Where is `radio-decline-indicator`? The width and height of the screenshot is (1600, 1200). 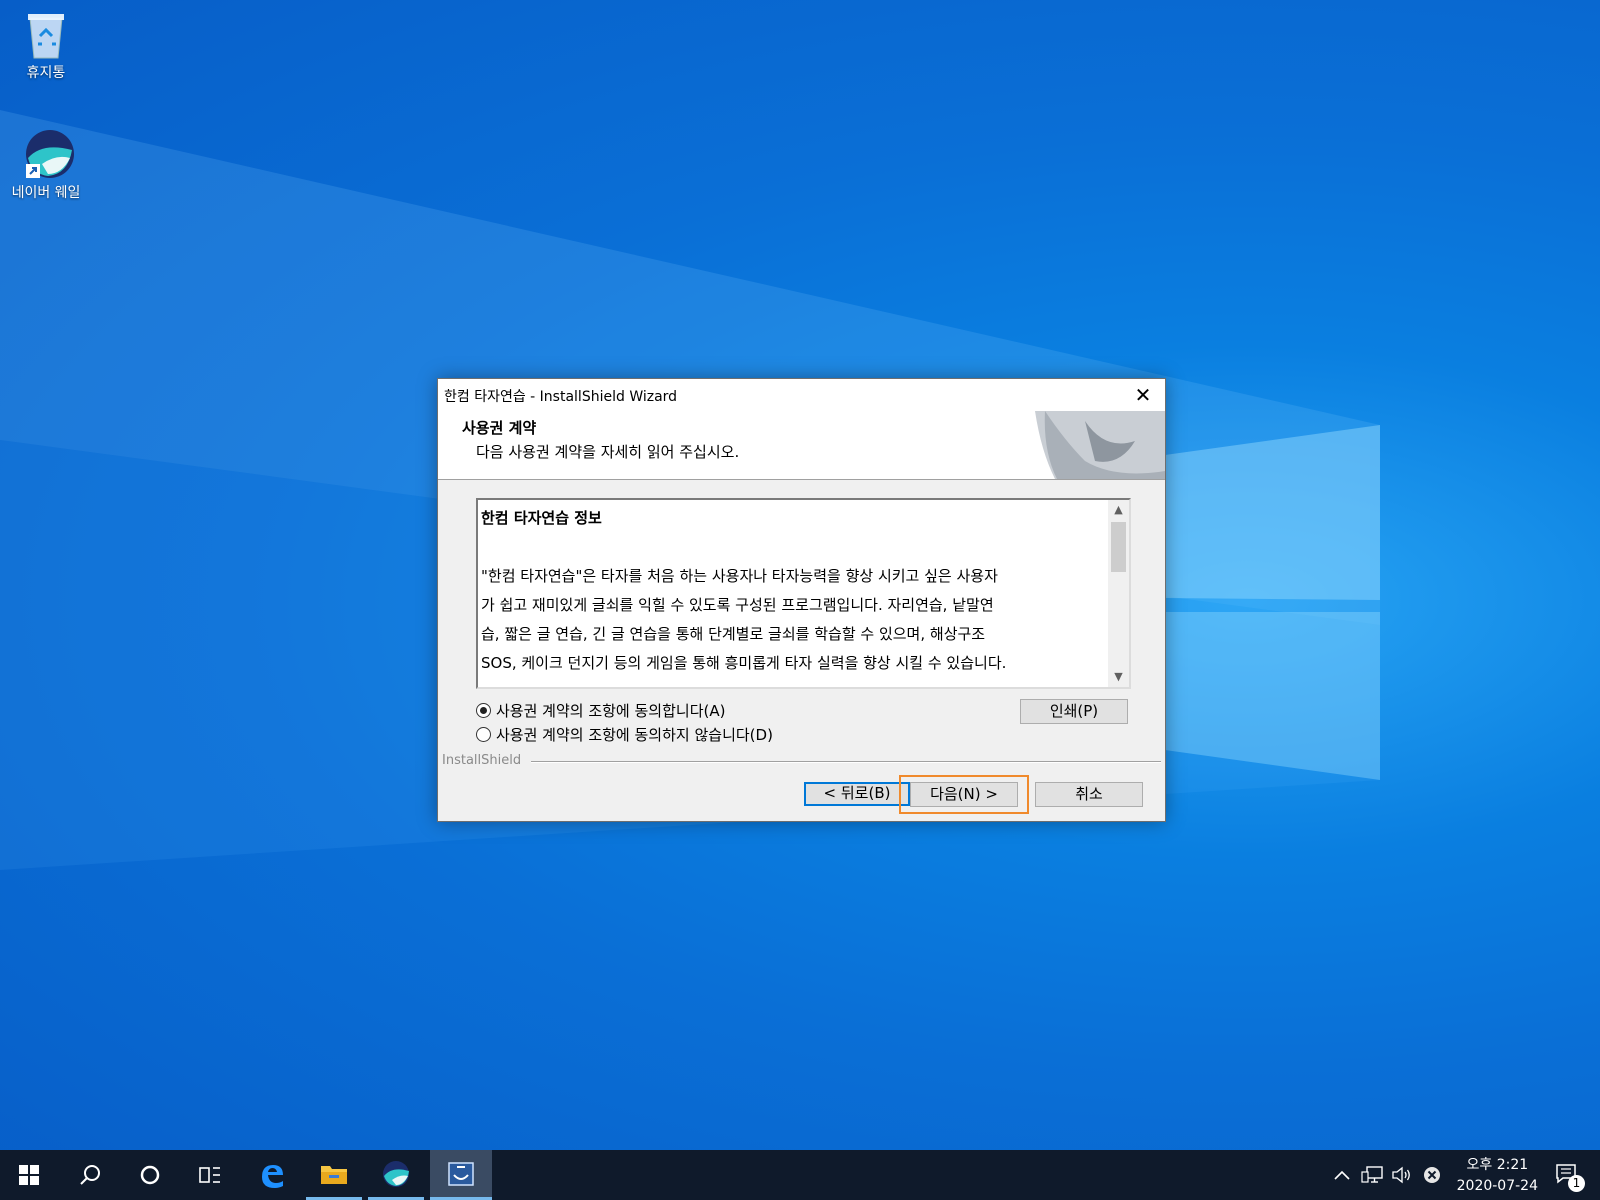
radio-decline-indicator is located at coordinates (483, 734).